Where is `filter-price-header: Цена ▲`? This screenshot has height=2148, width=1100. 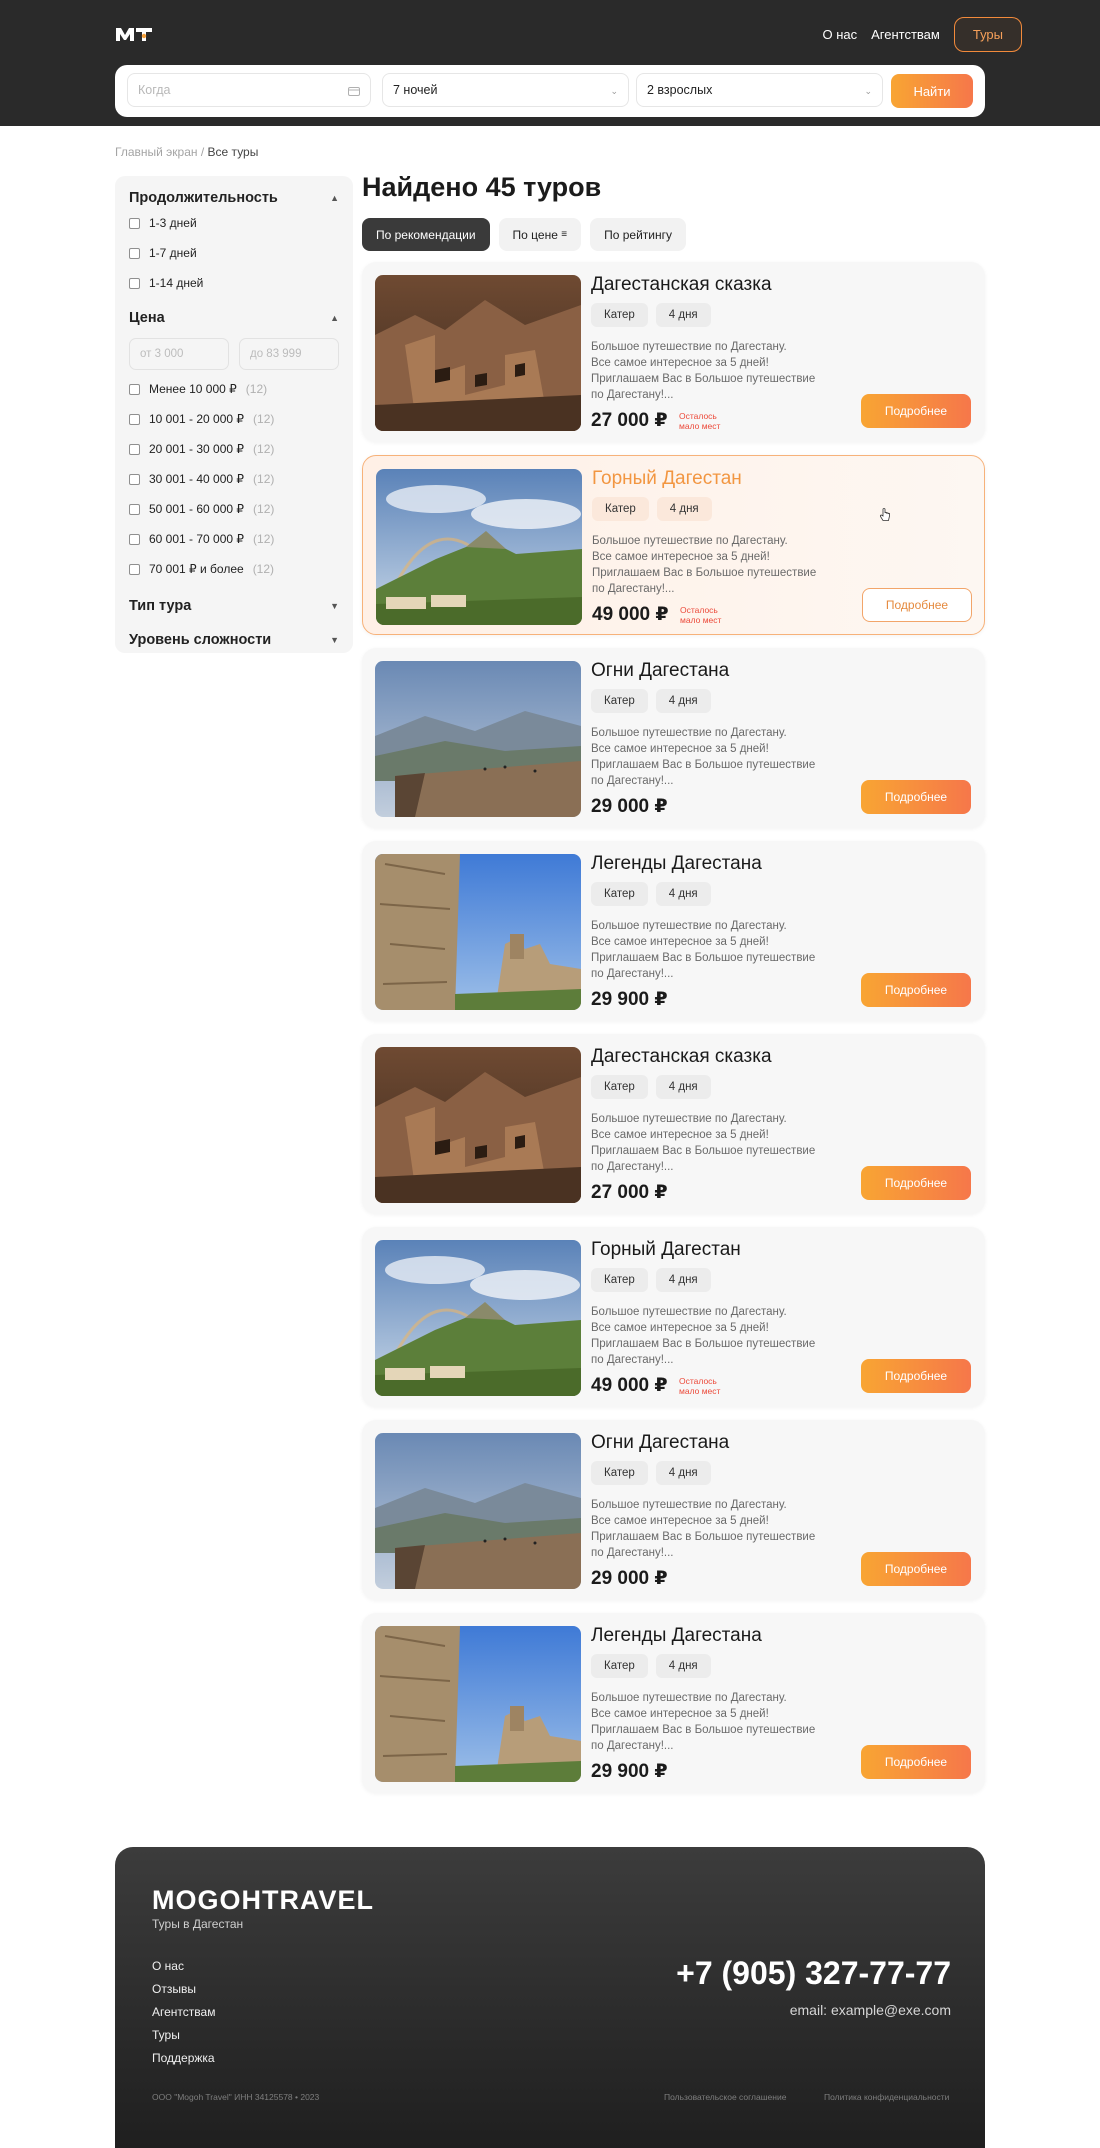
filter-price-header: Цена ▲ is located at coordinates (234, 318).